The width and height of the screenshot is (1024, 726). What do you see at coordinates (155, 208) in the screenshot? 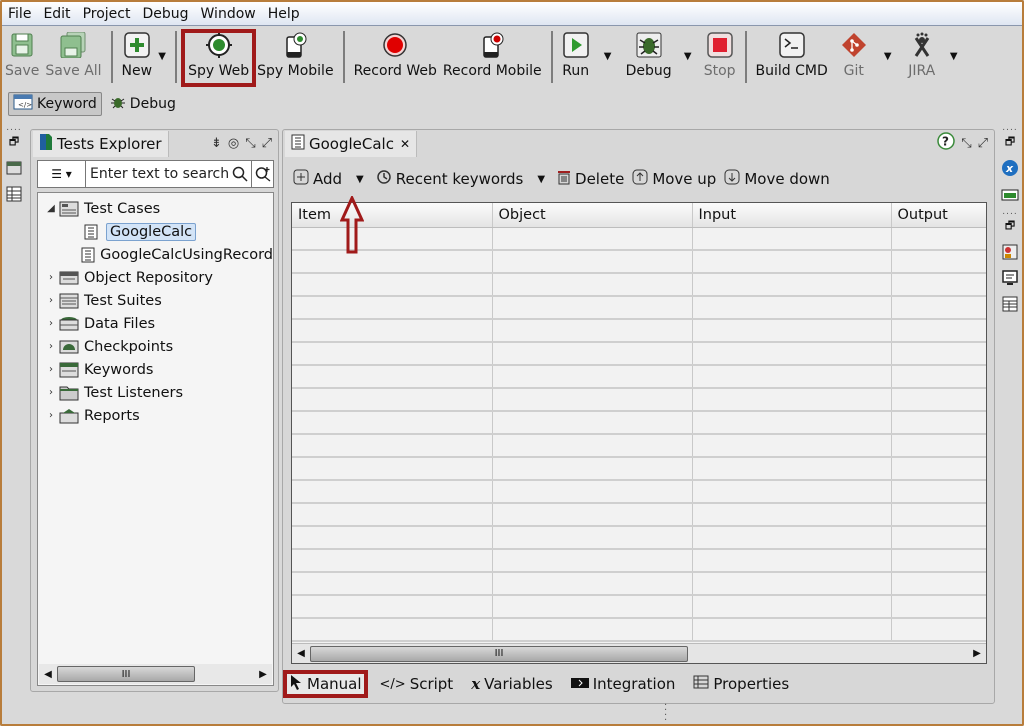
I see `tree-node-test-cases: ◢ Test Cases` at bounding box center [155, 208].